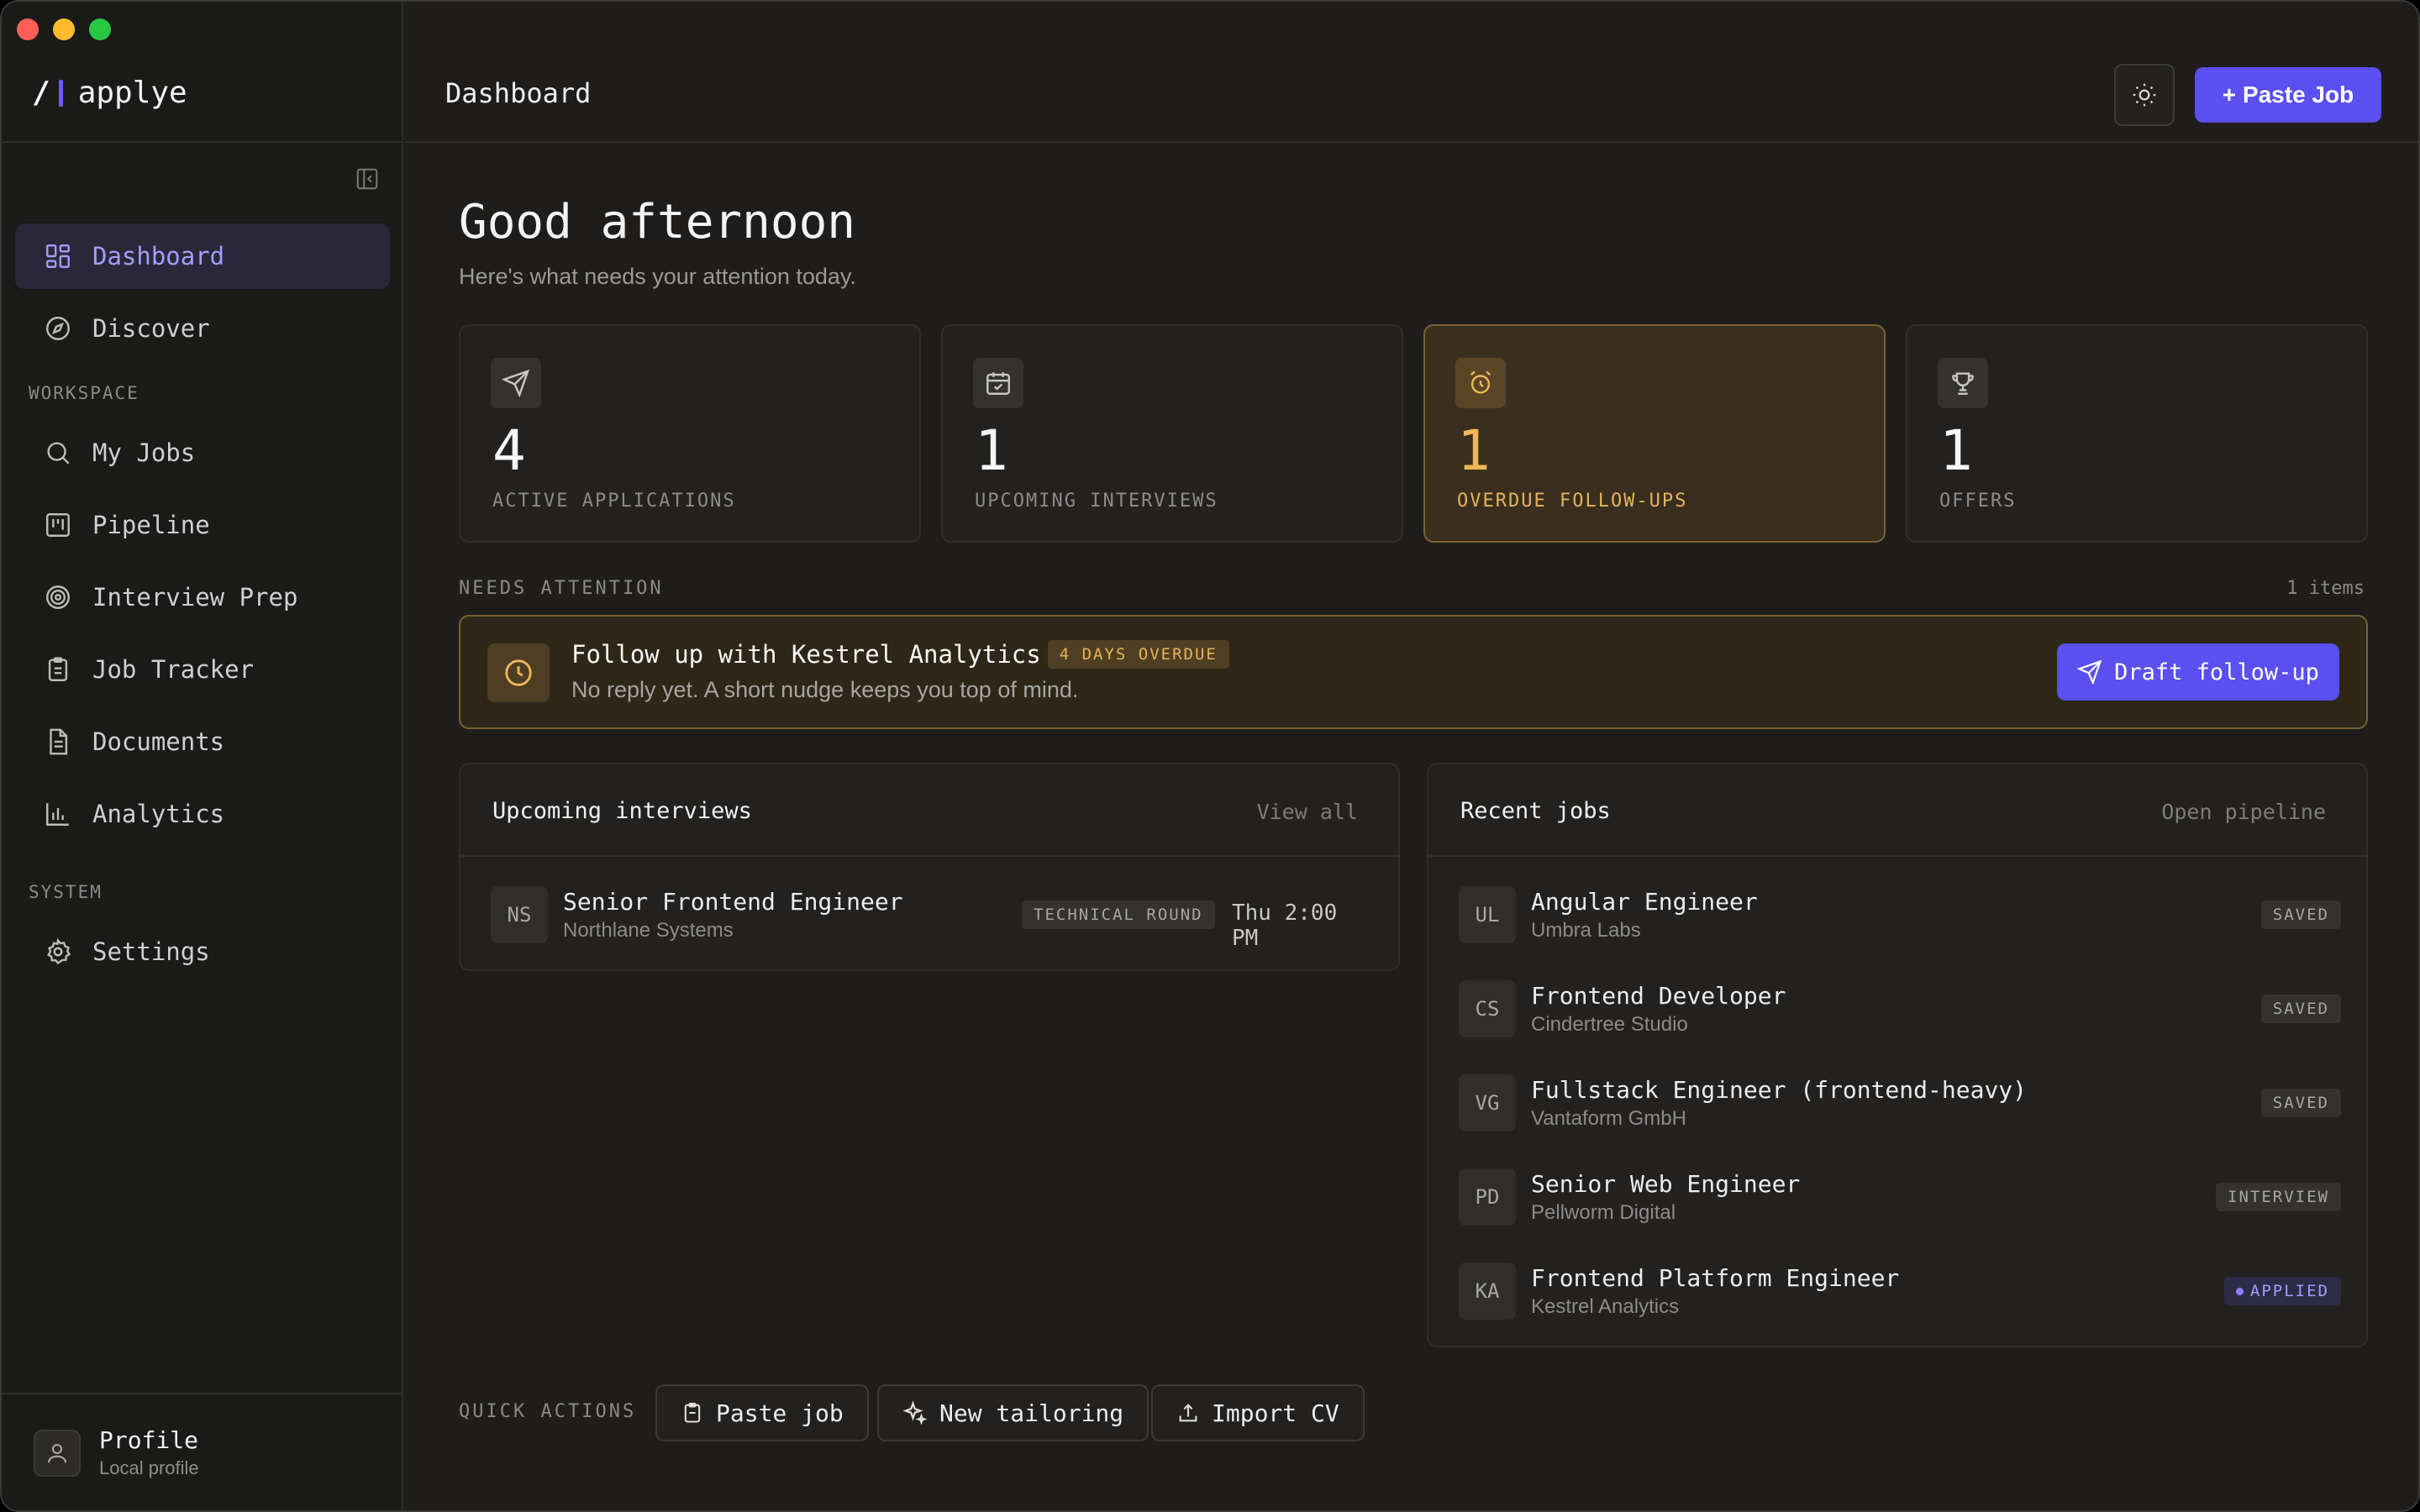 This screenshot has width=2420, height=1512. What do you see at coordinates (195, 597) in the screenshot?
I see `sidebar-item-label: Interview Prep` at bounding box center [195, 597].